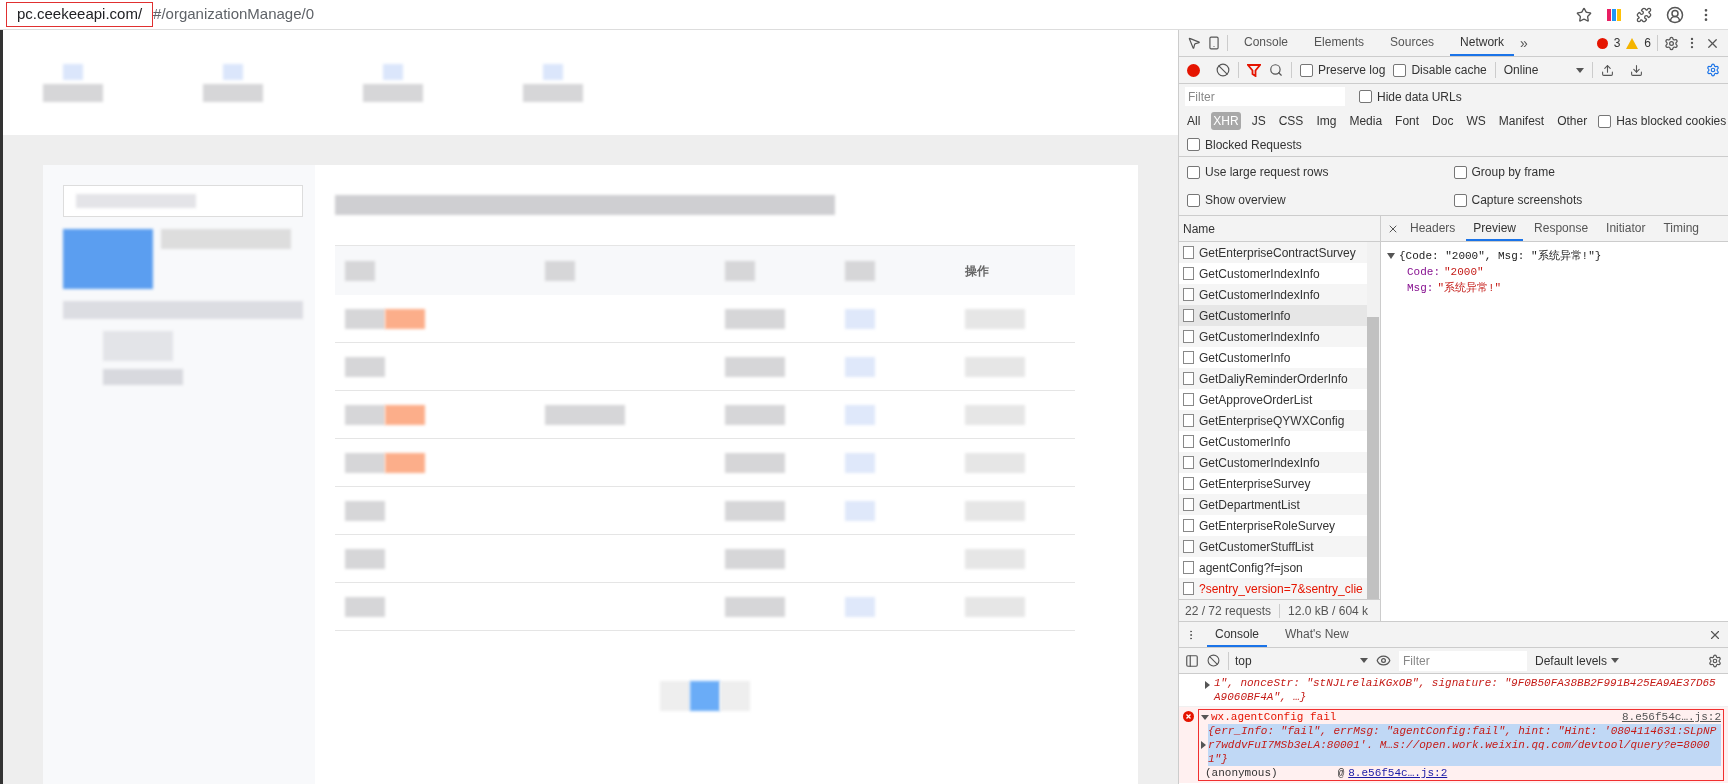 The width and height of the screenshot is (1728, 784). Describe the element at coordinates (1527, 200) in the screenshot. I see `checkbox-label: Capture screenshots` at that location.